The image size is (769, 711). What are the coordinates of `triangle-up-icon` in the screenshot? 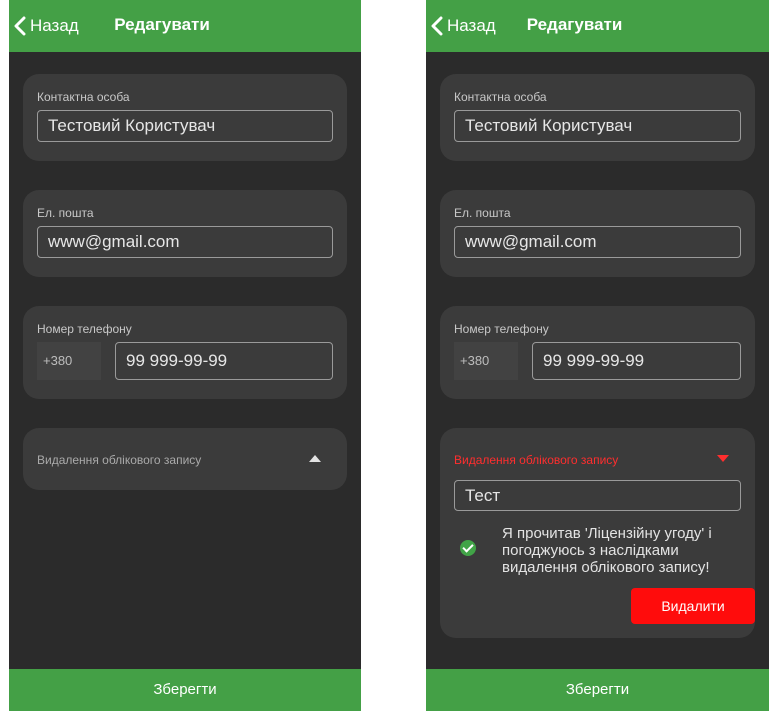 It's located at (315, 458).